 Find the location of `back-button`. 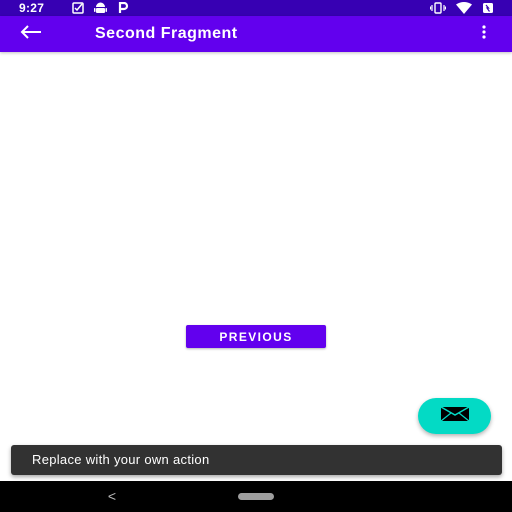

back-button is located at coordinates (36, 34).